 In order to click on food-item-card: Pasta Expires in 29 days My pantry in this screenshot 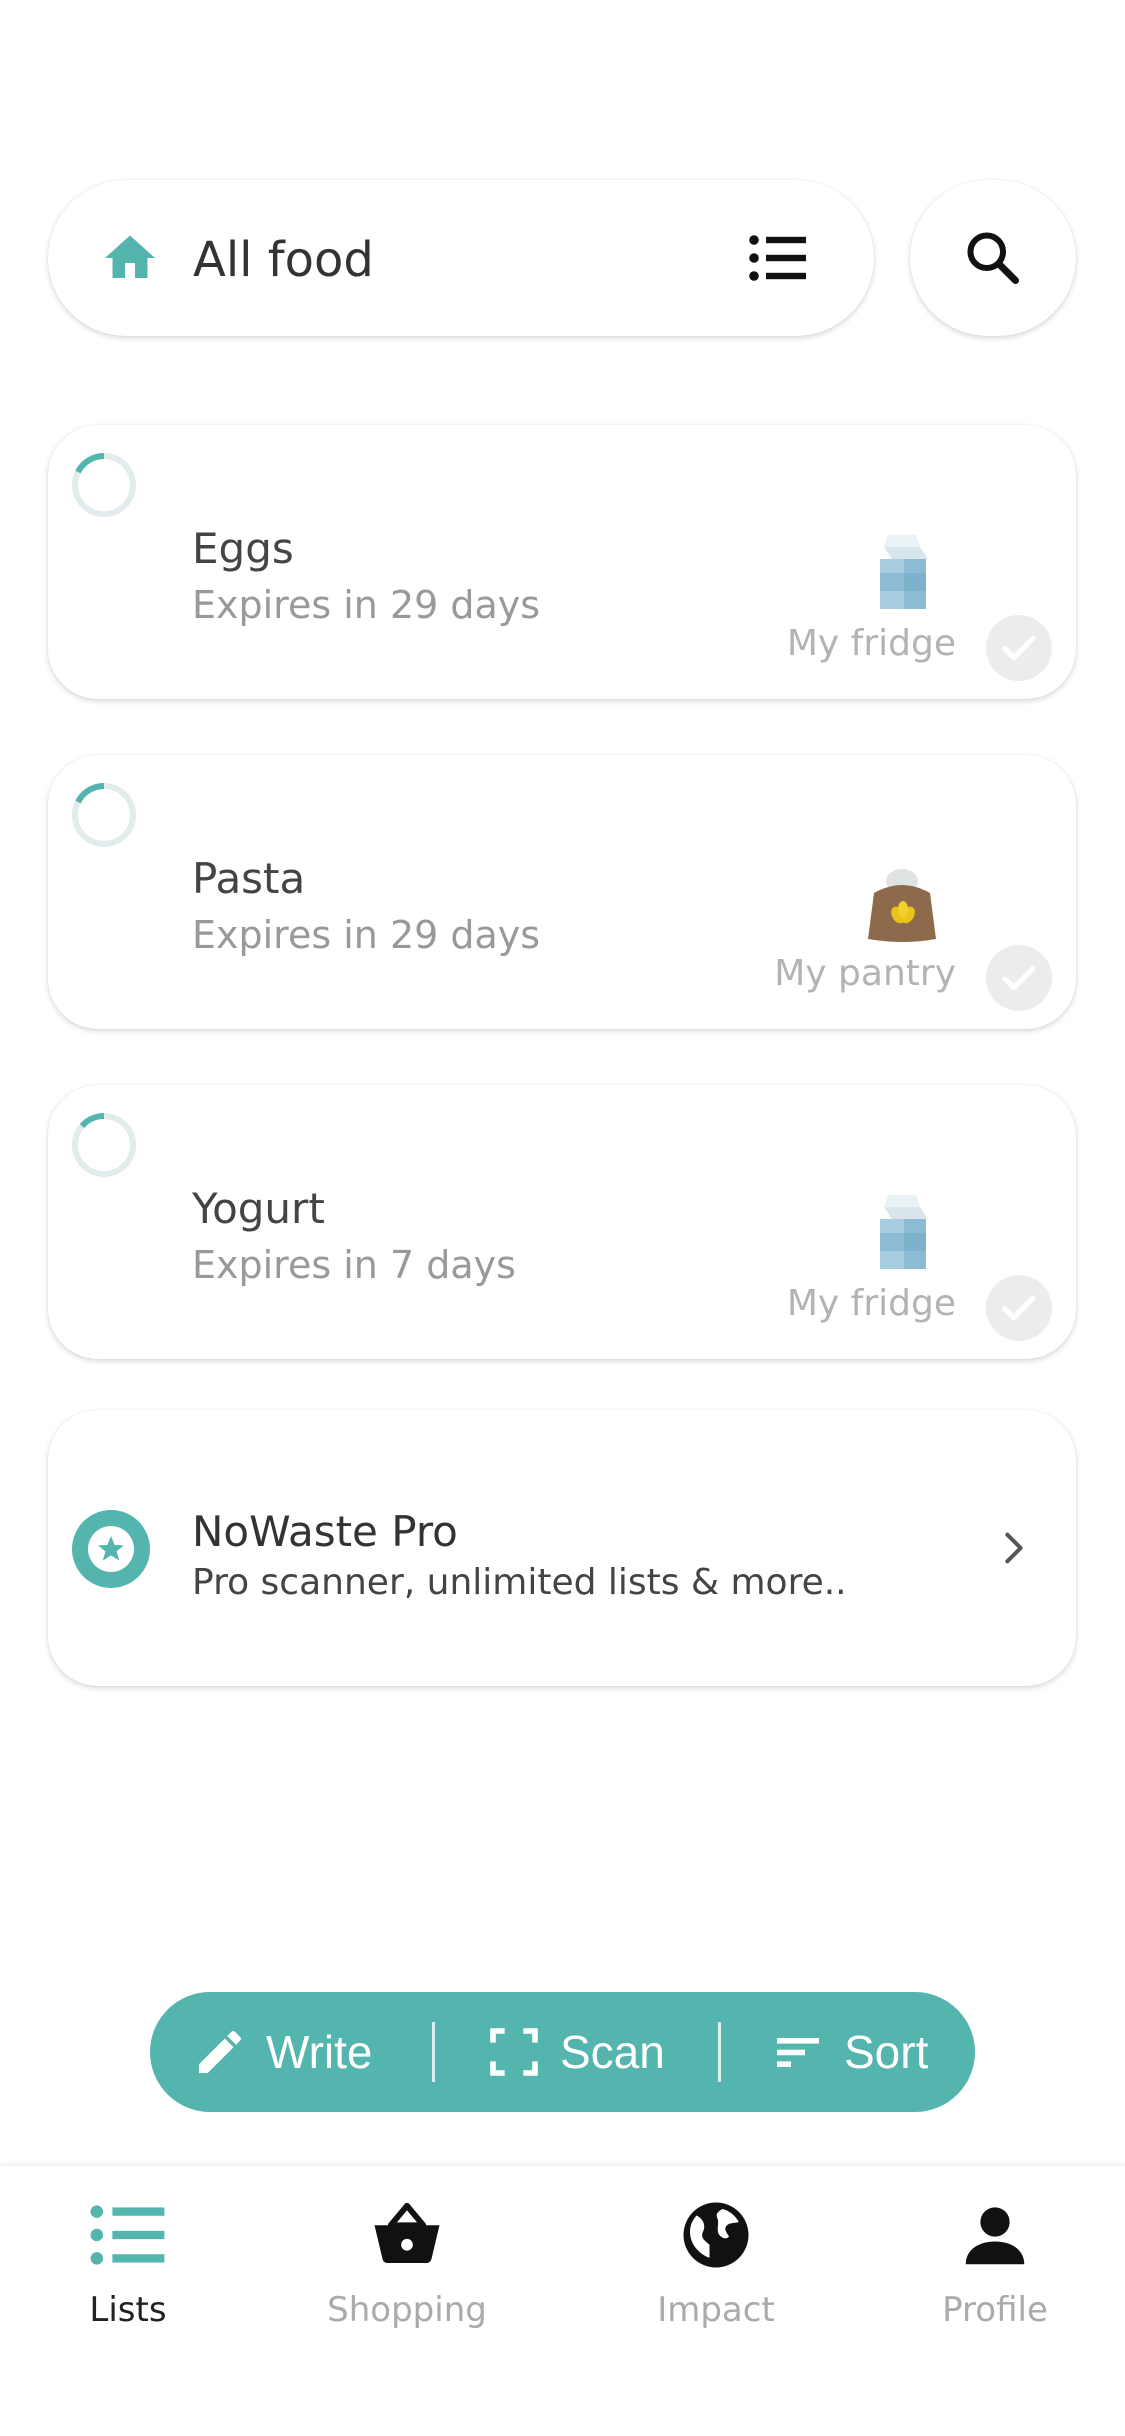, I will do `click(562, 892)`.